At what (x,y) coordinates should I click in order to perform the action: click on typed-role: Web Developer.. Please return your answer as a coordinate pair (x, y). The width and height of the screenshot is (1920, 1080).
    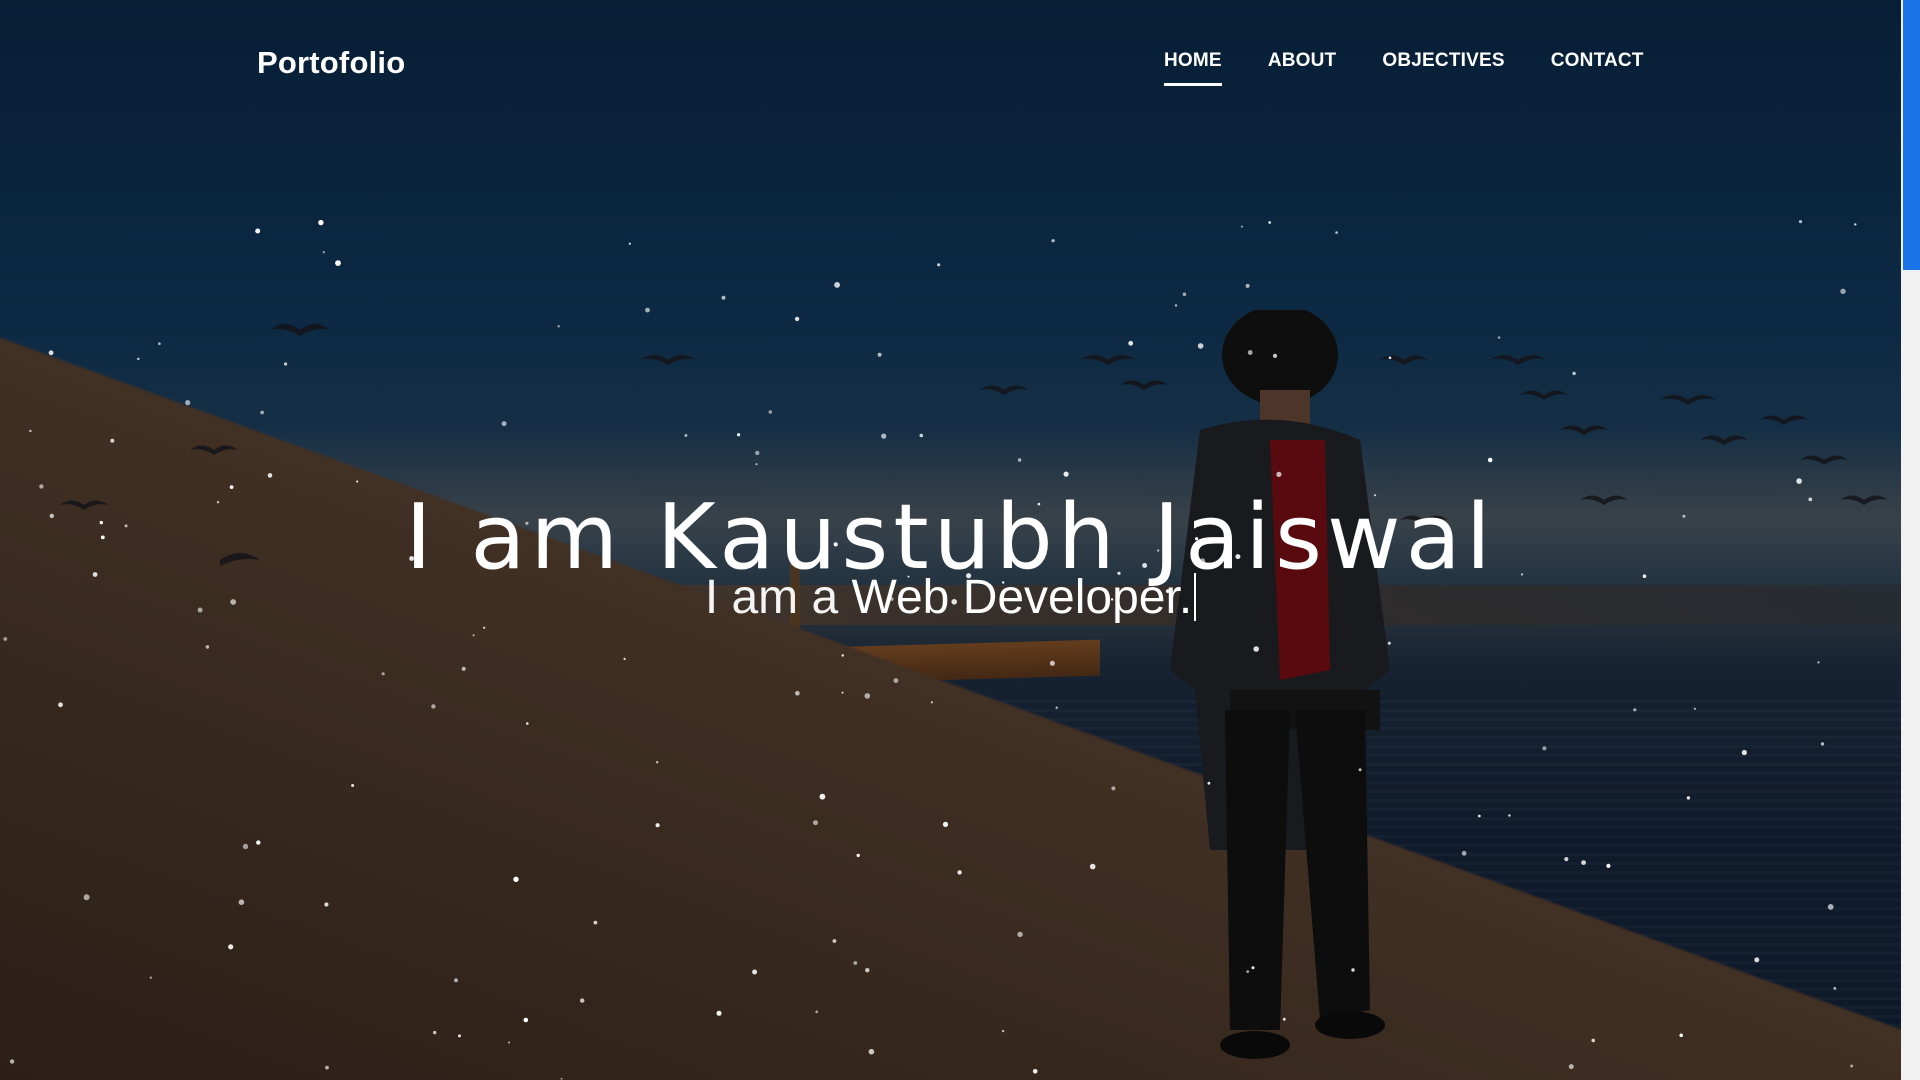
    Looking at the image, I should click on (1022, 597).